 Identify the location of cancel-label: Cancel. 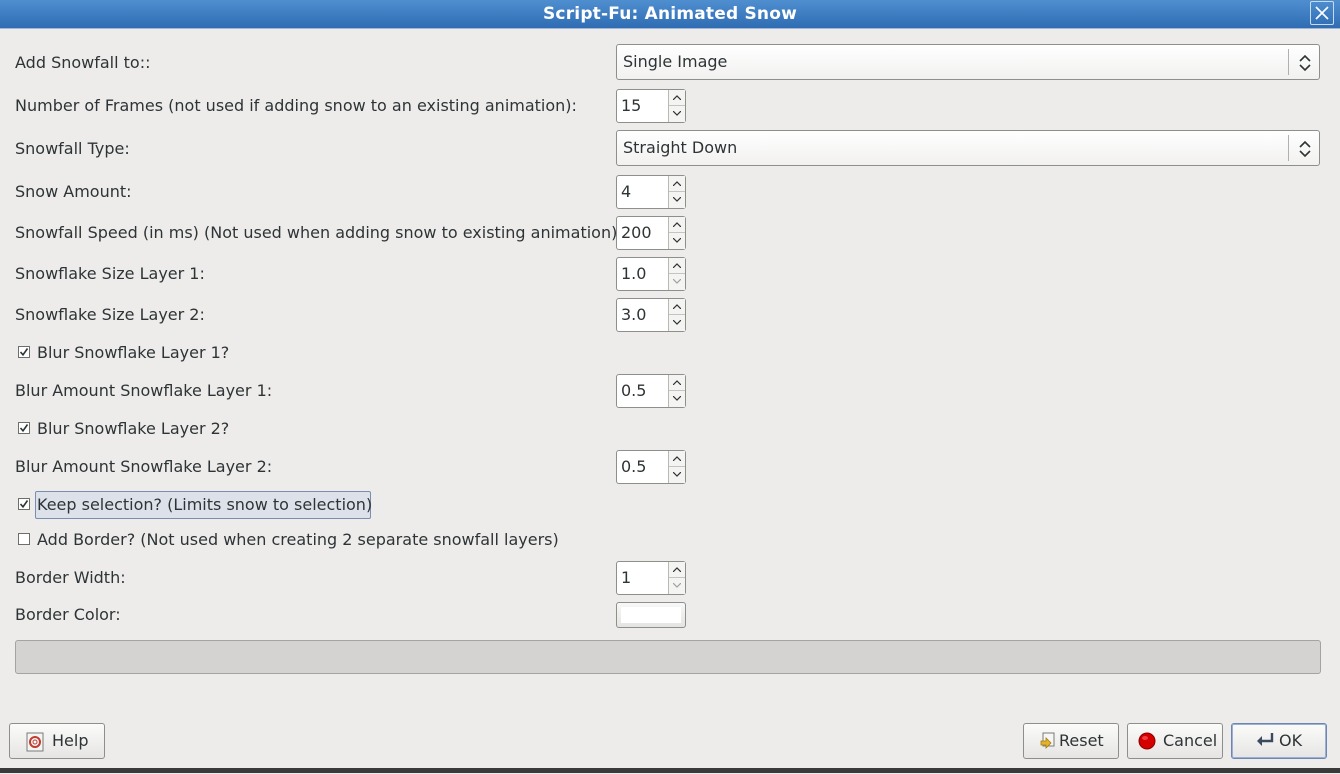
(1190, 740).